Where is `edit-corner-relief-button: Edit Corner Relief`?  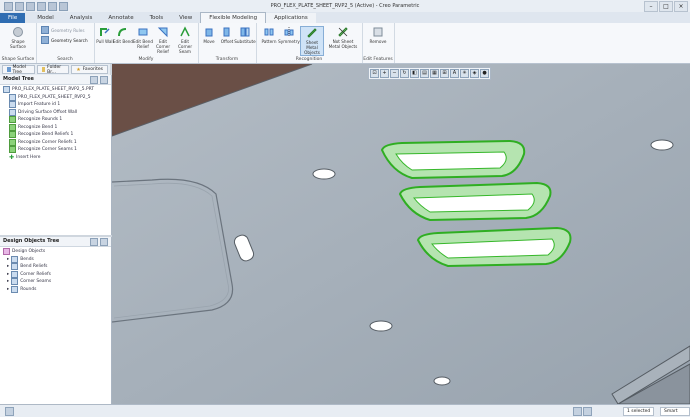 edit-corner-relief-button: Edit Corner Relief is located at coordinates (163, 40).